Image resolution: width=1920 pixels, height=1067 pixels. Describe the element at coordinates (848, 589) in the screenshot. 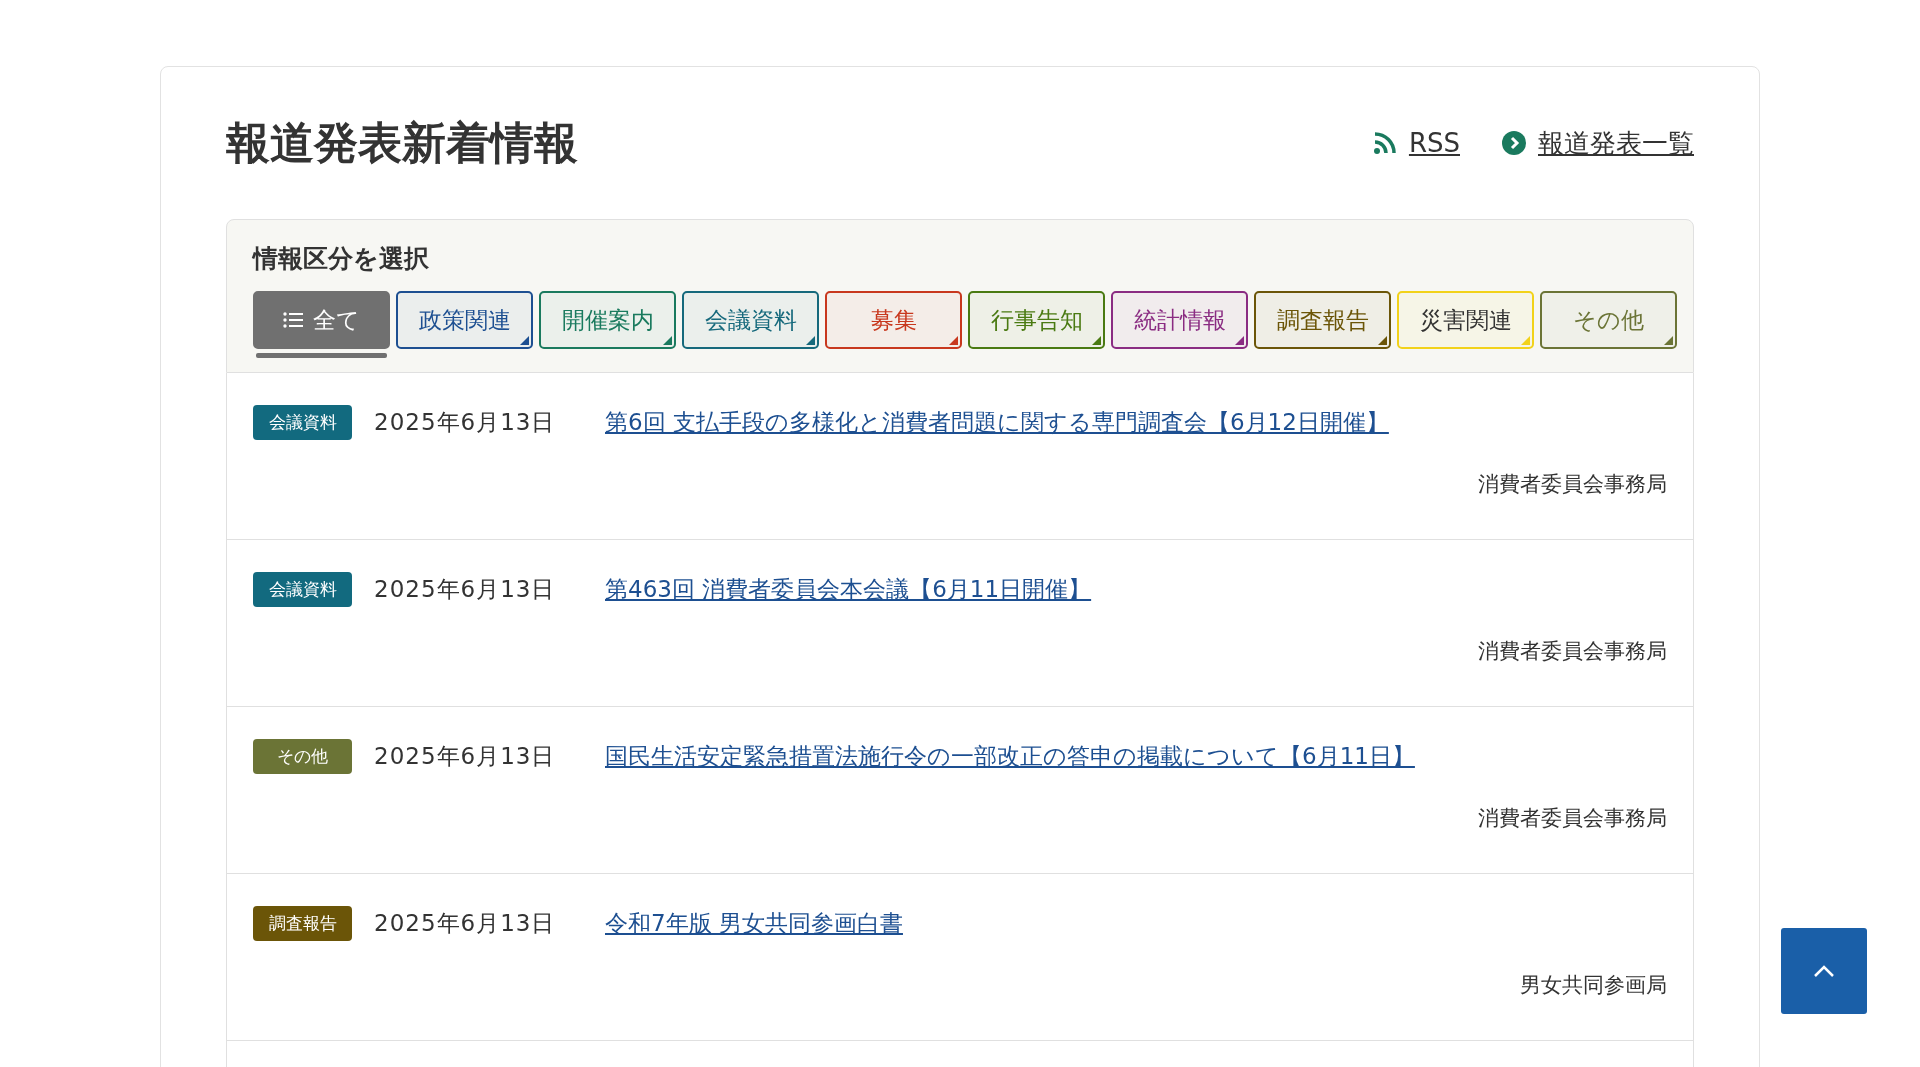

I see `news-link: 第463回 消費者委員会本会議【6月11日開催】` at that location.